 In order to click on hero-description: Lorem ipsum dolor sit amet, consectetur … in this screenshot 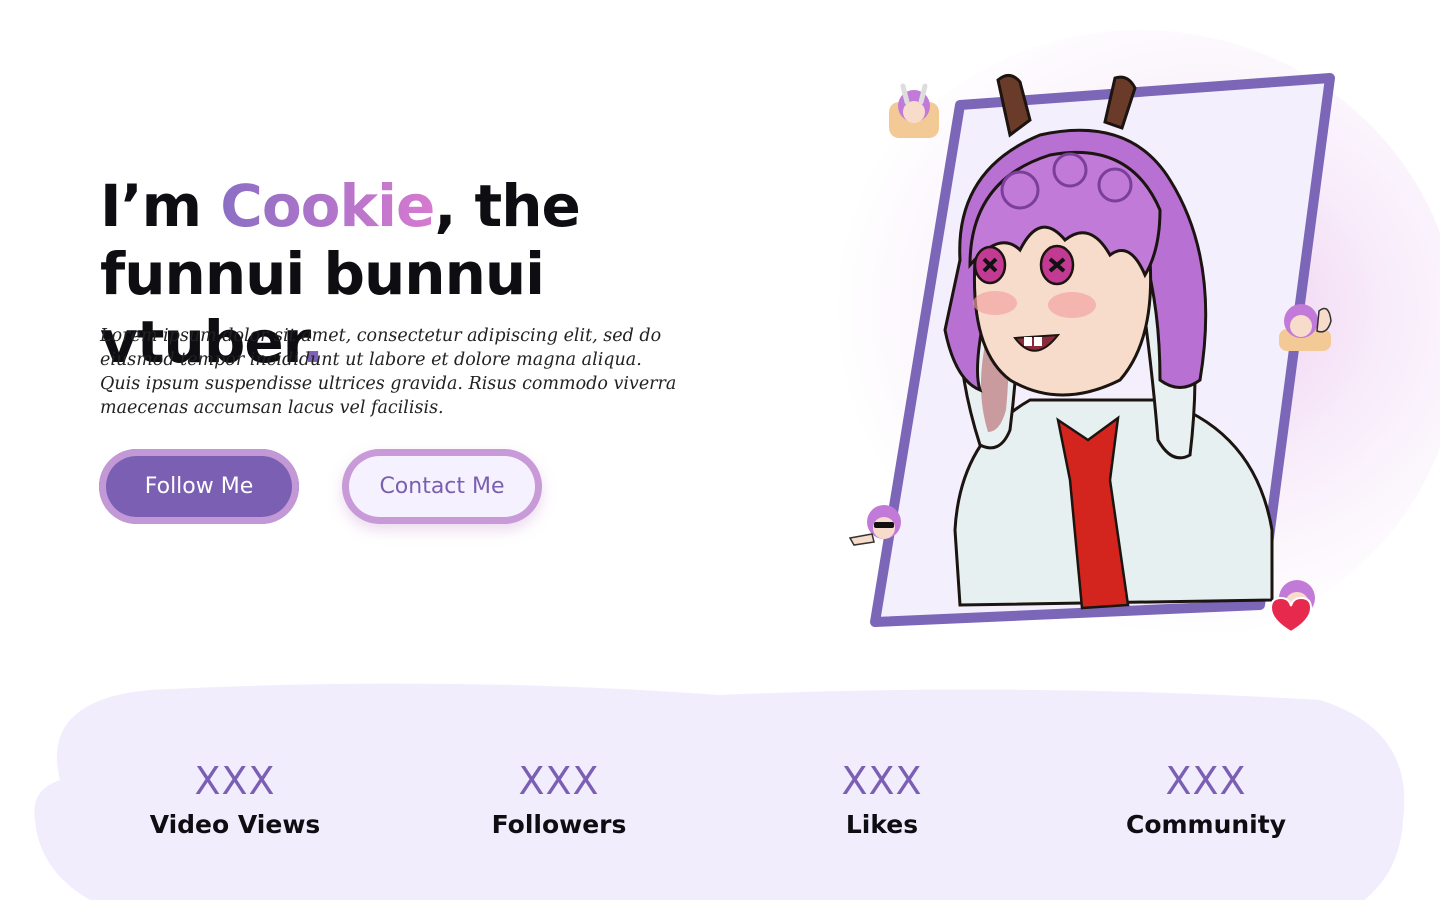, I will do `click(388, 372)`.